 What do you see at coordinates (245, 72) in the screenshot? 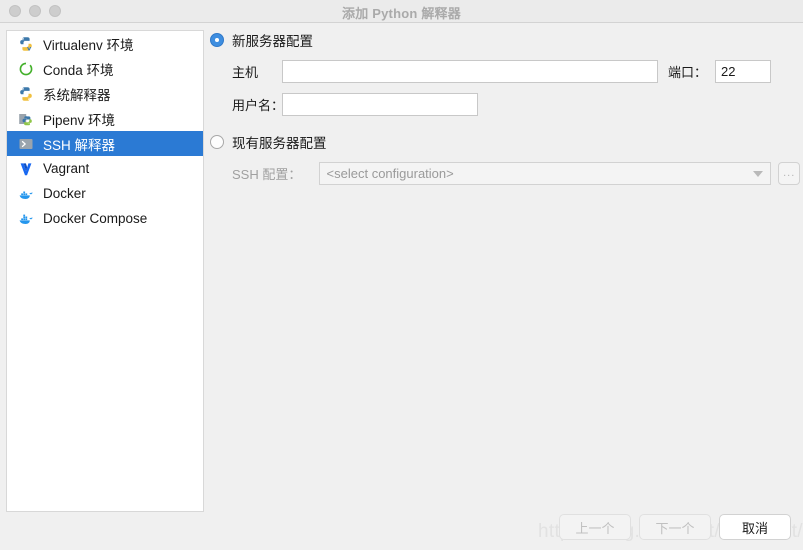
I see `host-label: 主机` at bounding box center [245, 72].